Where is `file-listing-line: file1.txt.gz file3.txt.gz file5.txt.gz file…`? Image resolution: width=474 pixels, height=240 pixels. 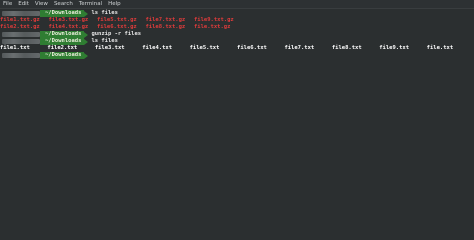
file-listing-line: file1.txt.gz file3.txt.gz file5.txt.gz file… is located at coordinates (237, 20).